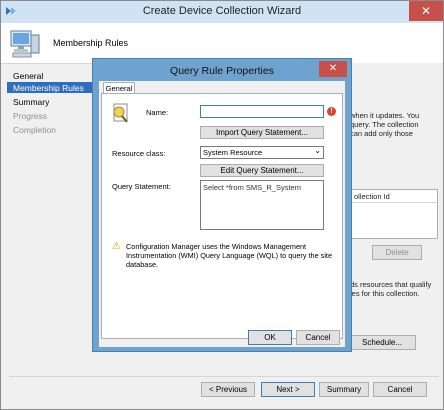 This screenshot has width=444, height=410. I want to click on dialog-close-button: ✕, so click(333, 69).